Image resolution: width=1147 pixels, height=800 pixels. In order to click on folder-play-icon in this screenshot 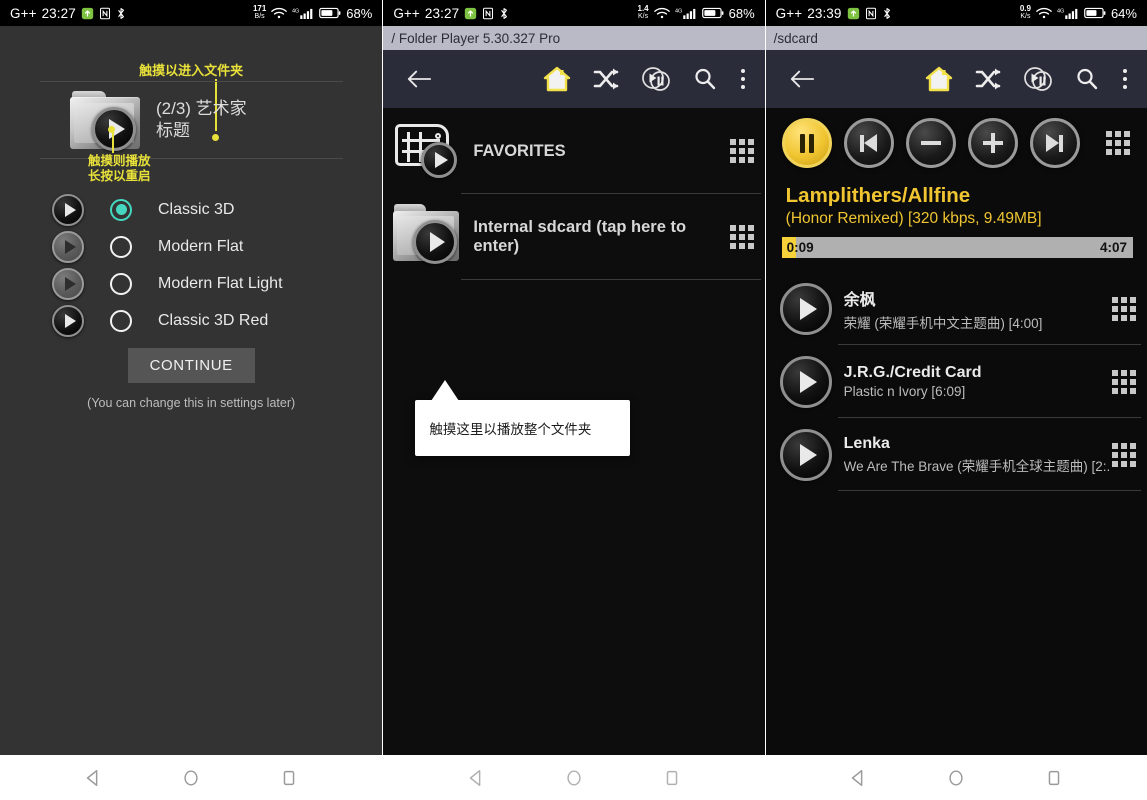, I will do `click(435, 242)`.